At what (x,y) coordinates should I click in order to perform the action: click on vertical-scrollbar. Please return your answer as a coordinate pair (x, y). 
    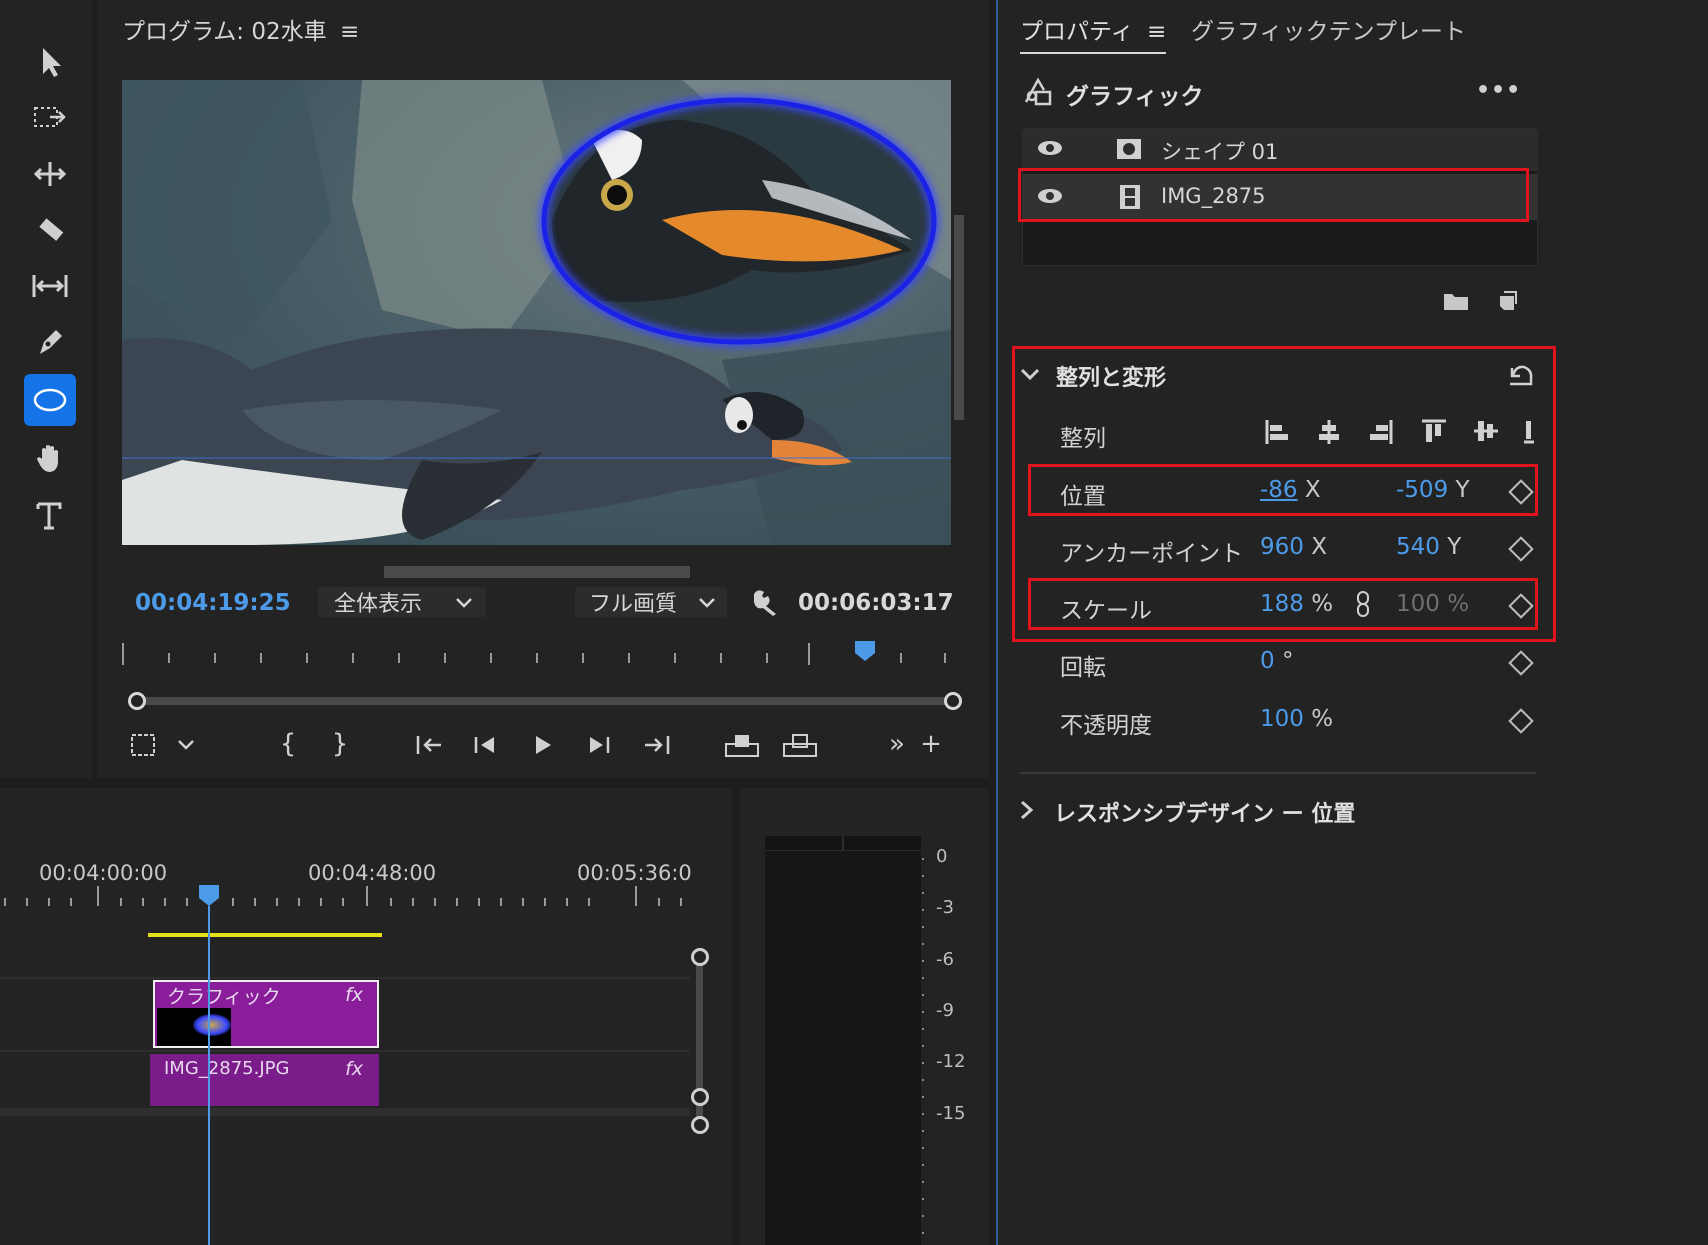
    Looking at the image, I should click on (959, 317).